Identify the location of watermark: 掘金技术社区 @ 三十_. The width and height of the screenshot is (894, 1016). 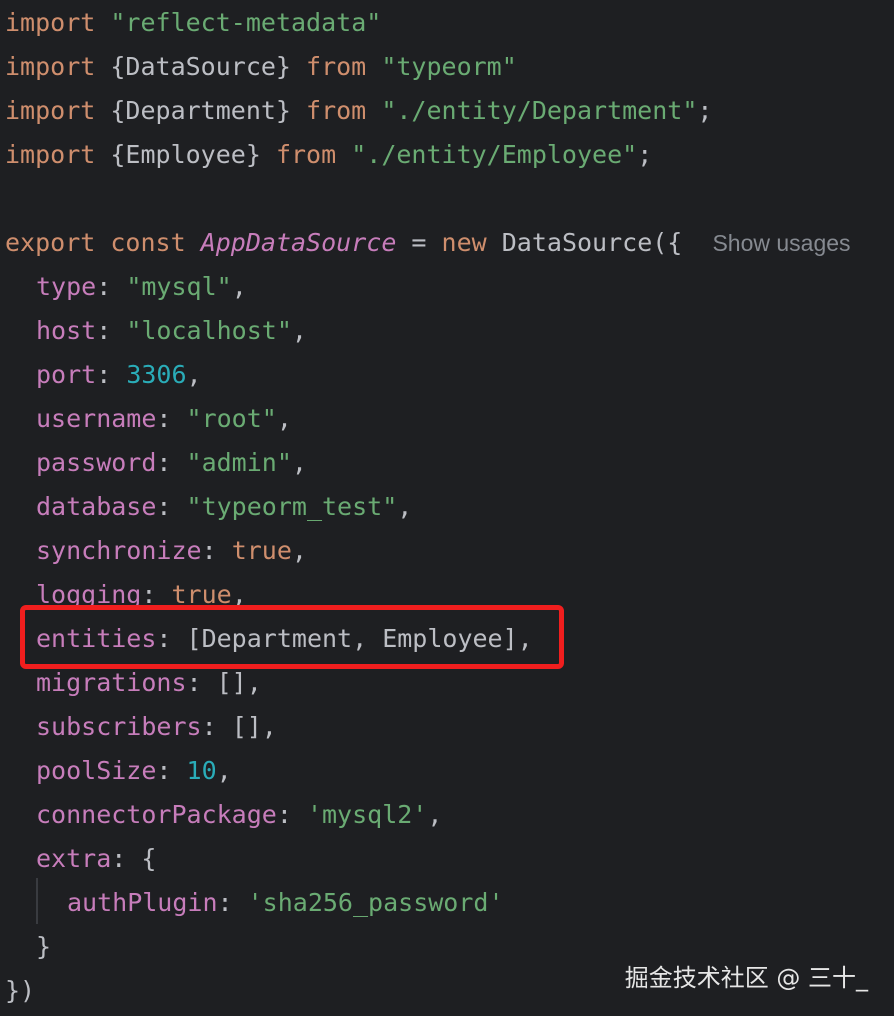
(746, 978).